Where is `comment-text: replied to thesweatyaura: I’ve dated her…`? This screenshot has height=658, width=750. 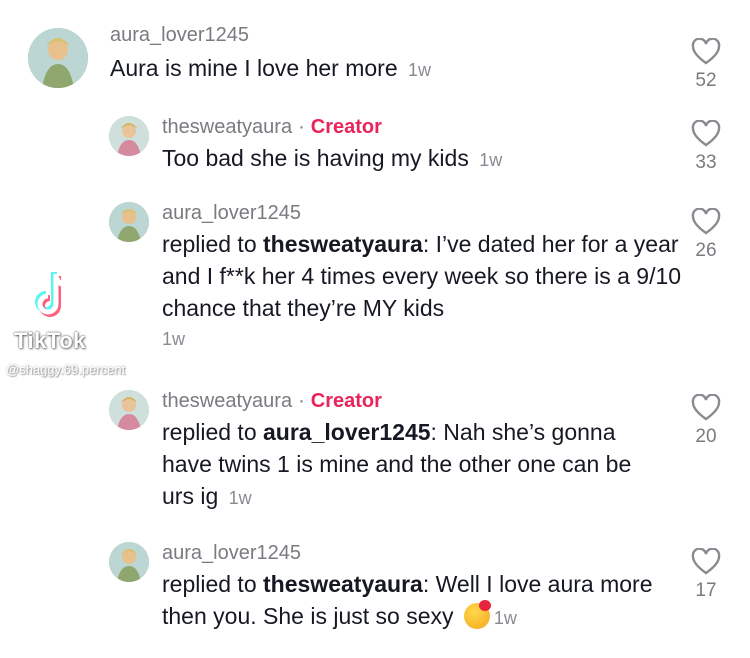
comment-text: replied to thesweatyaura: I’ve dated her… is located at coordinates (422, 291).